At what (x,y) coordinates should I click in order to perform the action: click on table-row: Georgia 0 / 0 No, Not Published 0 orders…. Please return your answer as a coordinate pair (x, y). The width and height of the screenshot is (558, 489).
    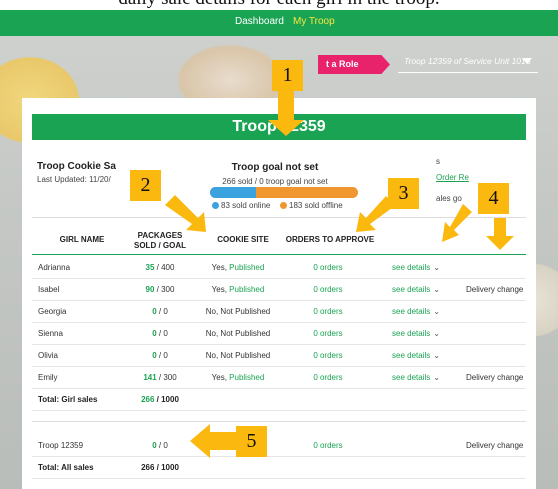
    Looking at the image, I should click on (279, 312).